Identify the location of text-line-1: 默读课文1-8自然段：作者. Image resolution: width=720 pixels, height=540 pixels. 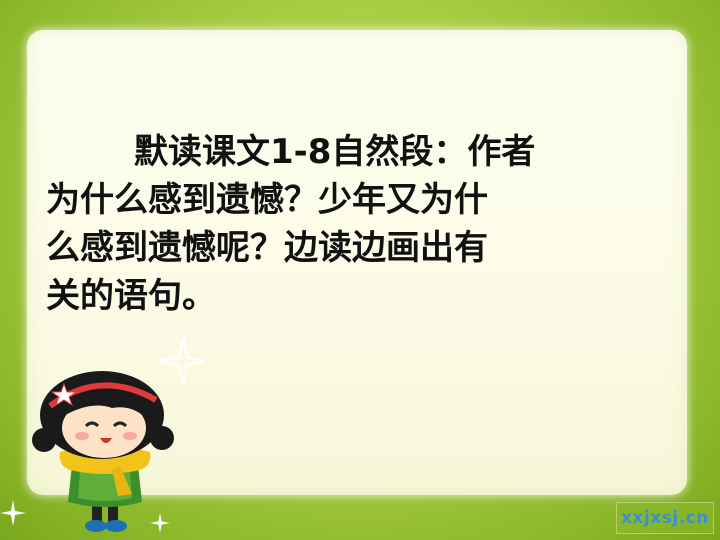
(335, 152).